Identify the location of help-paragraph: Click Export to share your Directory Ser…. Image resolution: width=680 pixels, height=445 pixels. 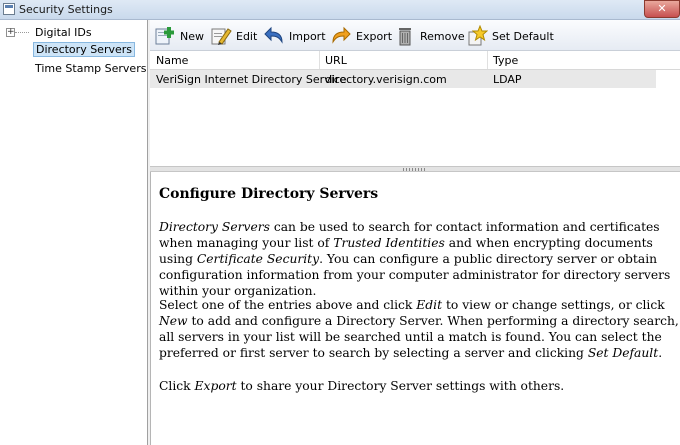
(419, 386).